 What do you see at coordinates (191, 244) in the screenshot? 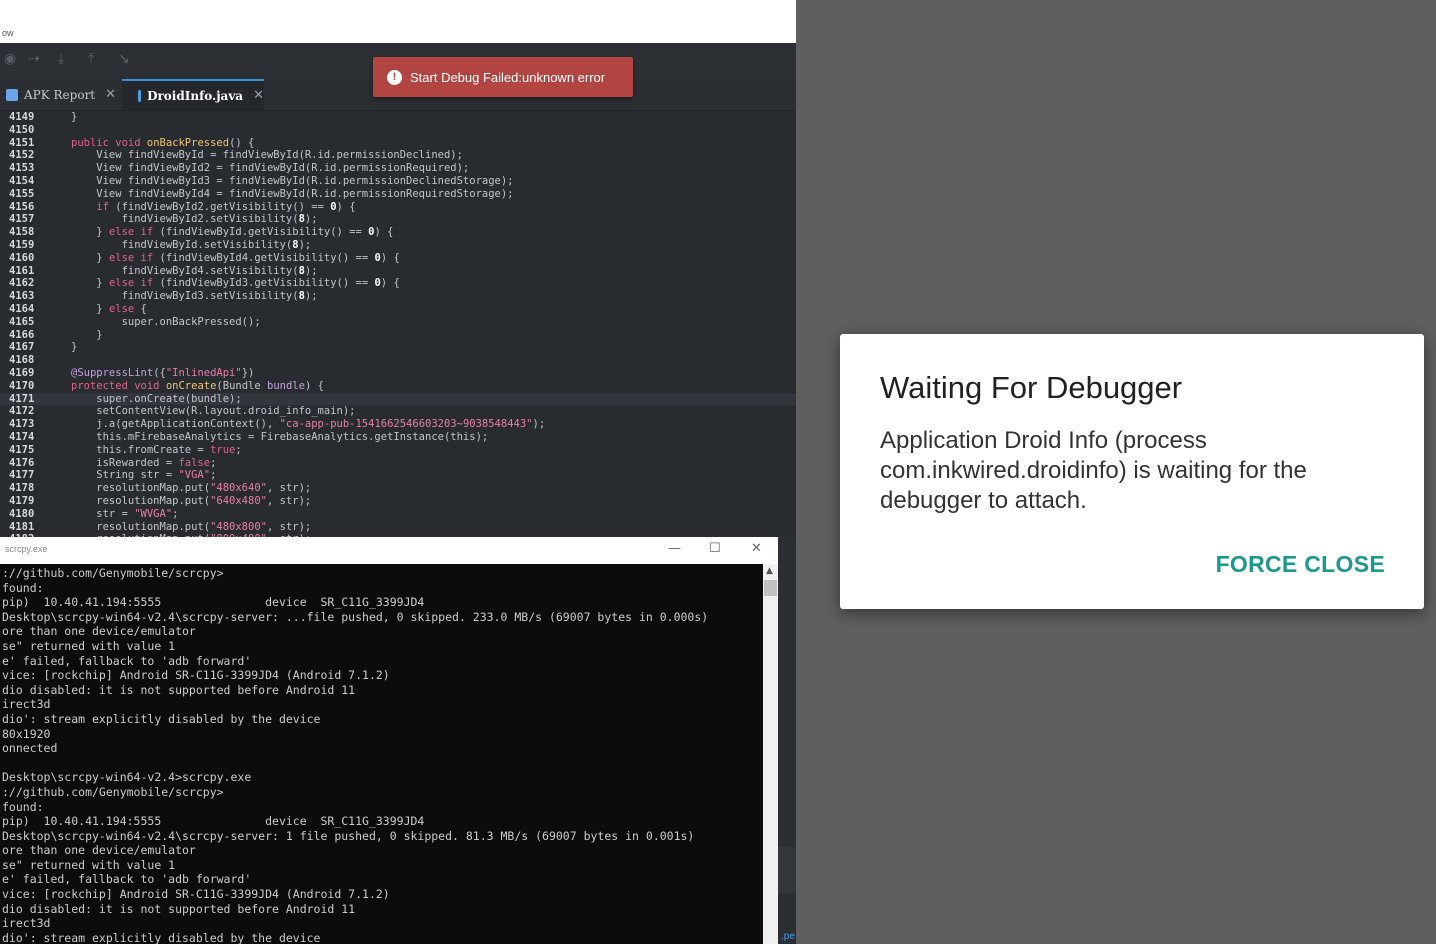
I see `code-text: findViewById.setVisibility(8);` at bounding box center [191, 244].